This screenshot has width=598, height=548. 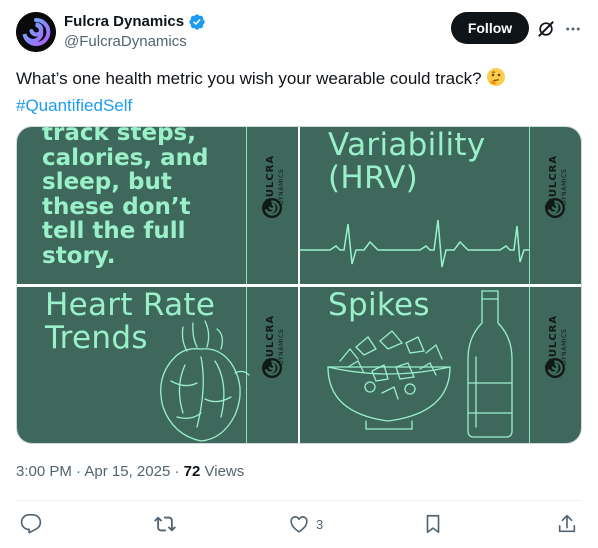 I want to click on share-icon, so click(x=567, y=523).